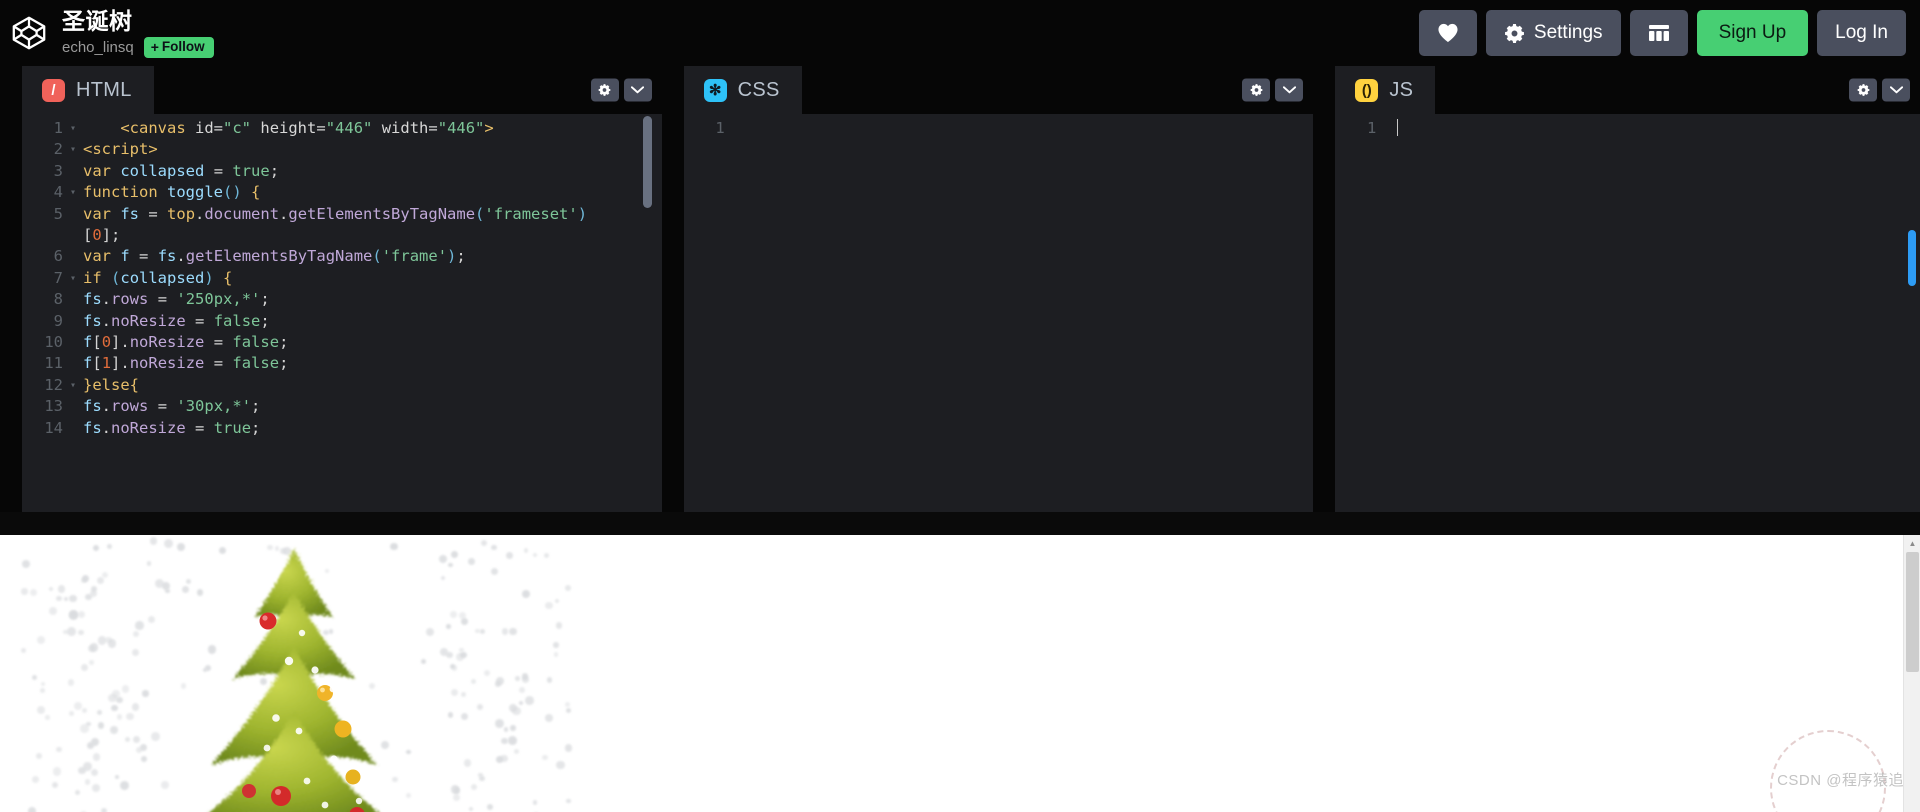 The height and width of the screenshot is (812, 1920). I want to click on scroll-up-arrow-icon: ▲, so click(1912, 543).